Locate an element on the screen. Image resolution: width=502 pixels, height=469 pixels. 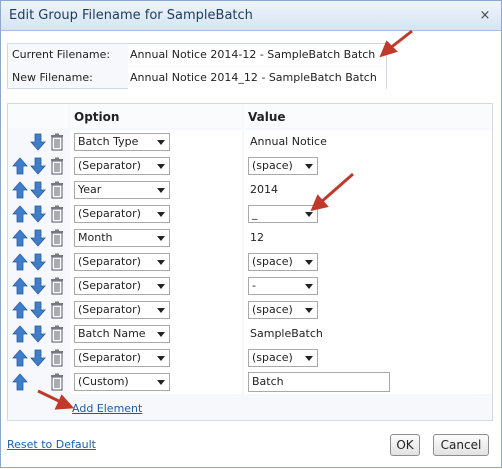
table-row: Month 12 is located at coordinates (250, 238).